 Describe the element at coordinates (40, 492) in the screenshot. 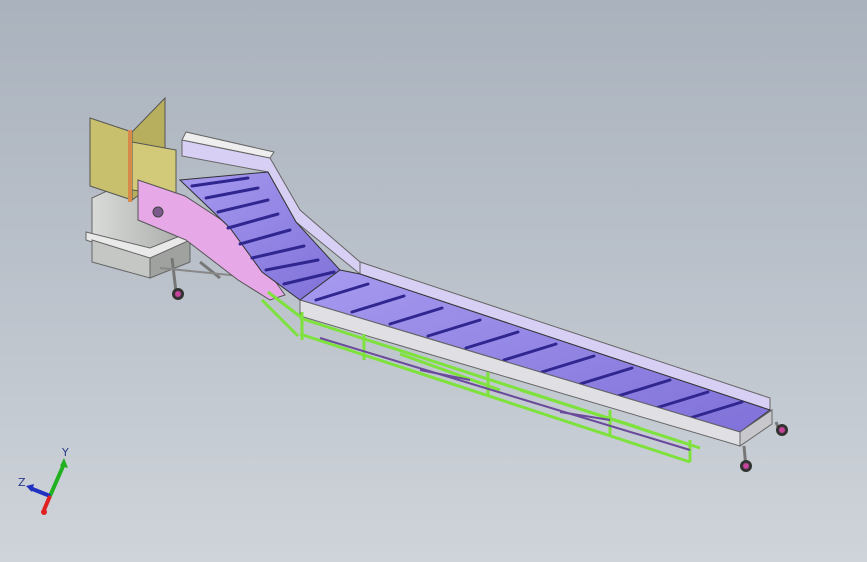

I see `z-axis-arrow` at that location.